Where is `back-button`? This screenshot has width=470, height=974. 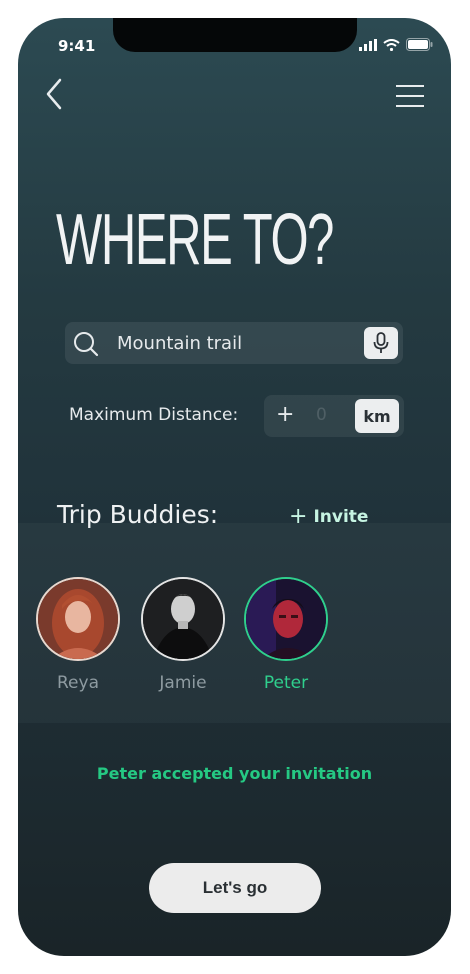
back-button is located at coordinates (54, 94).